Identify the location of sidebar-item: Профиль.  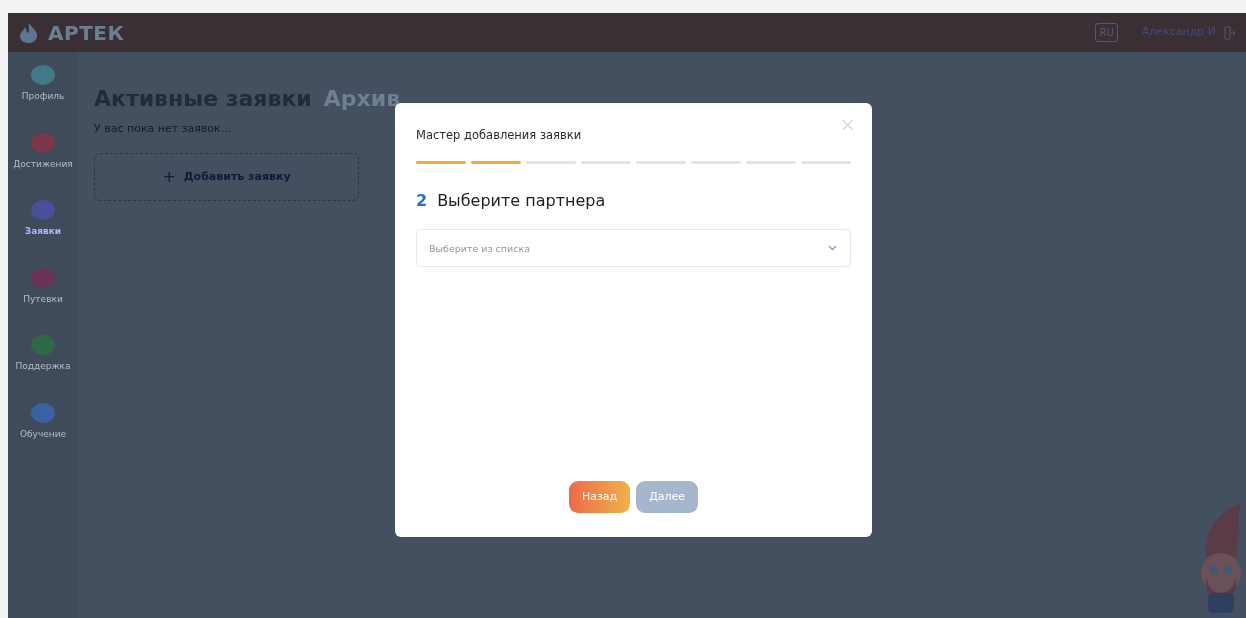
(43, 84).